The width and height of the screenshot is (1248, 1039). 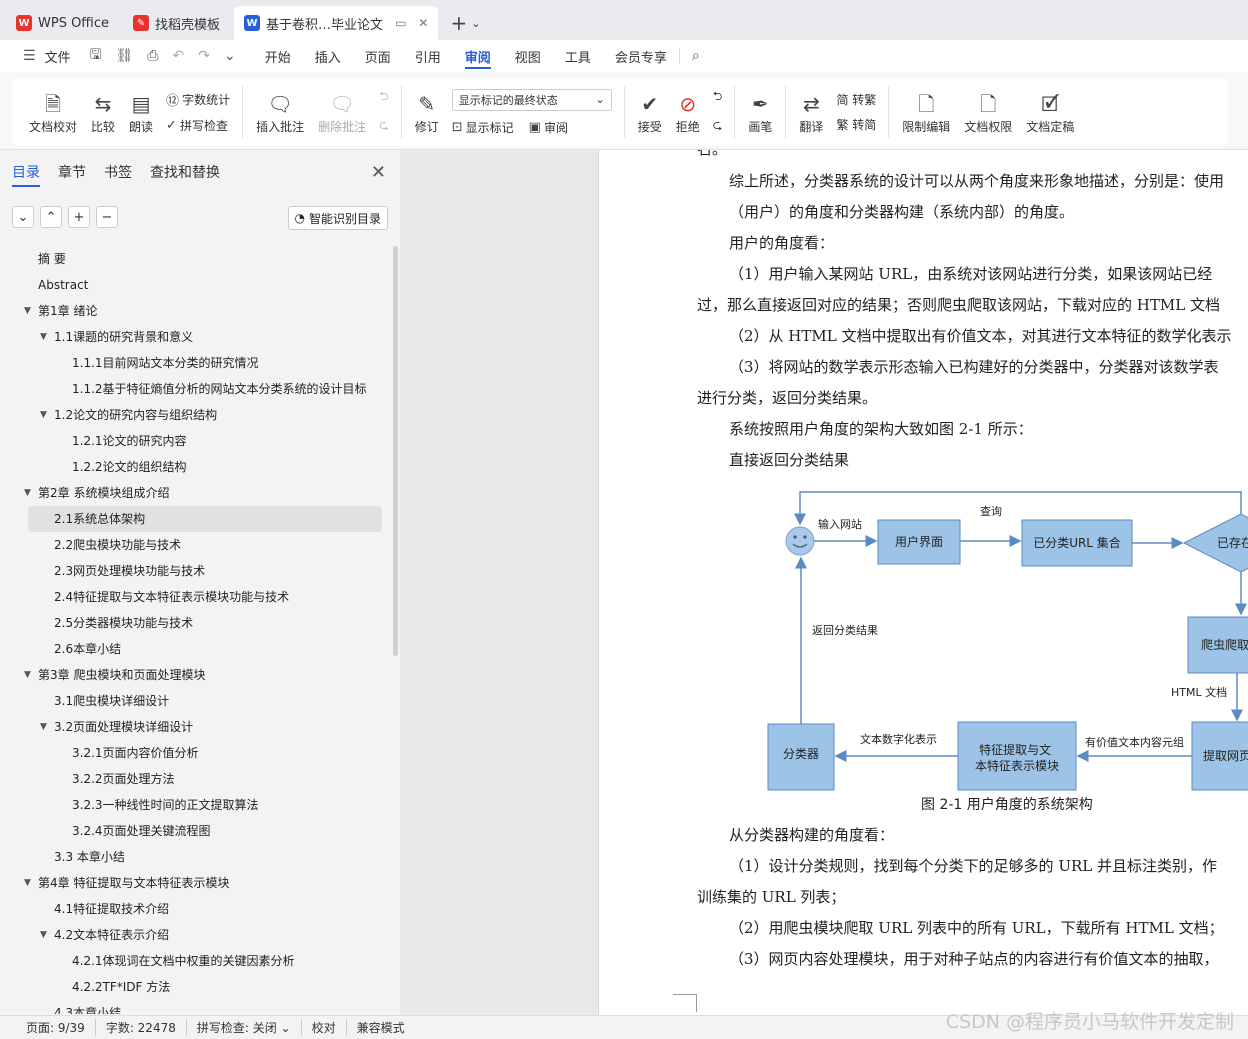 I want to click on to-traditional-button: 简 转繁, so click(x=856, y=99).